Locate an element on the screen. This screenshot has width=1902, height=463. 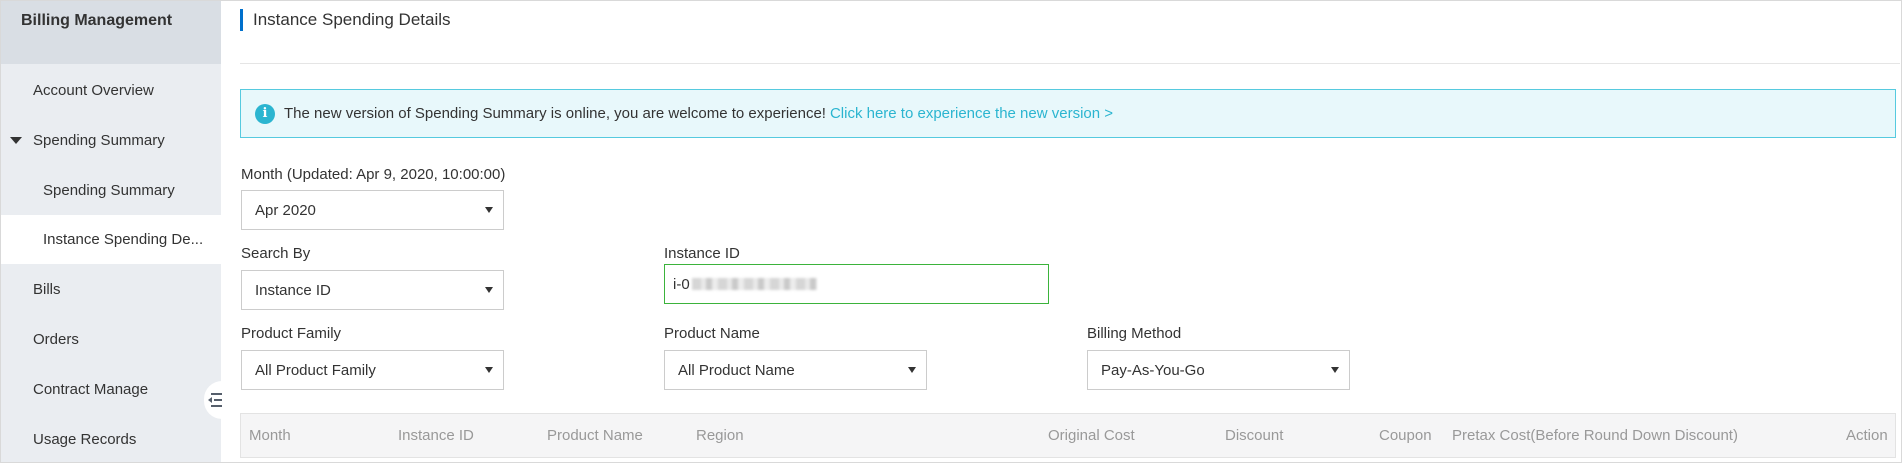
sidebar-item-usage-records: Usage Records is located at coordinates (111, 439).